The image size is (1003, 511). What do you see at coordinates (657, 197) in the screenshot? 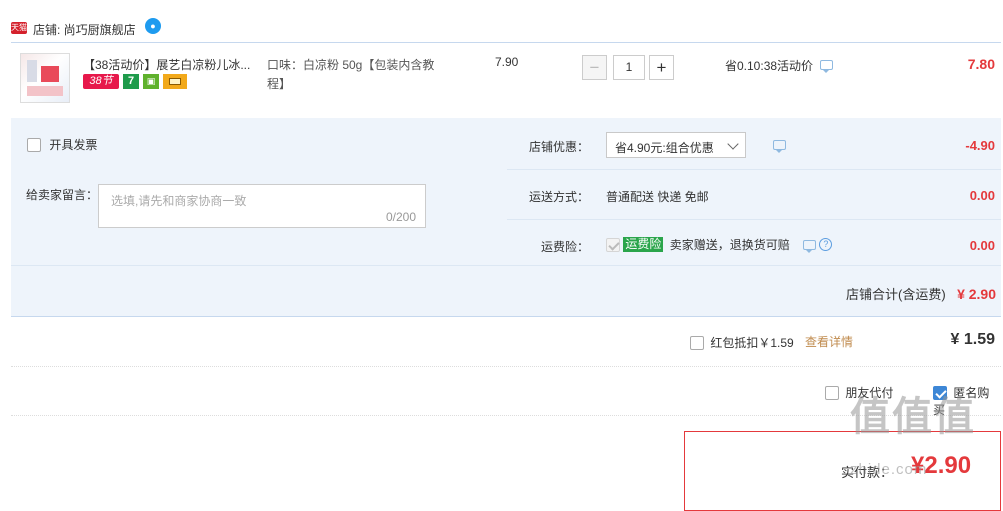
I see `shipping-method: 普通配送 快递 免邮` at bounding box center [657, 197].